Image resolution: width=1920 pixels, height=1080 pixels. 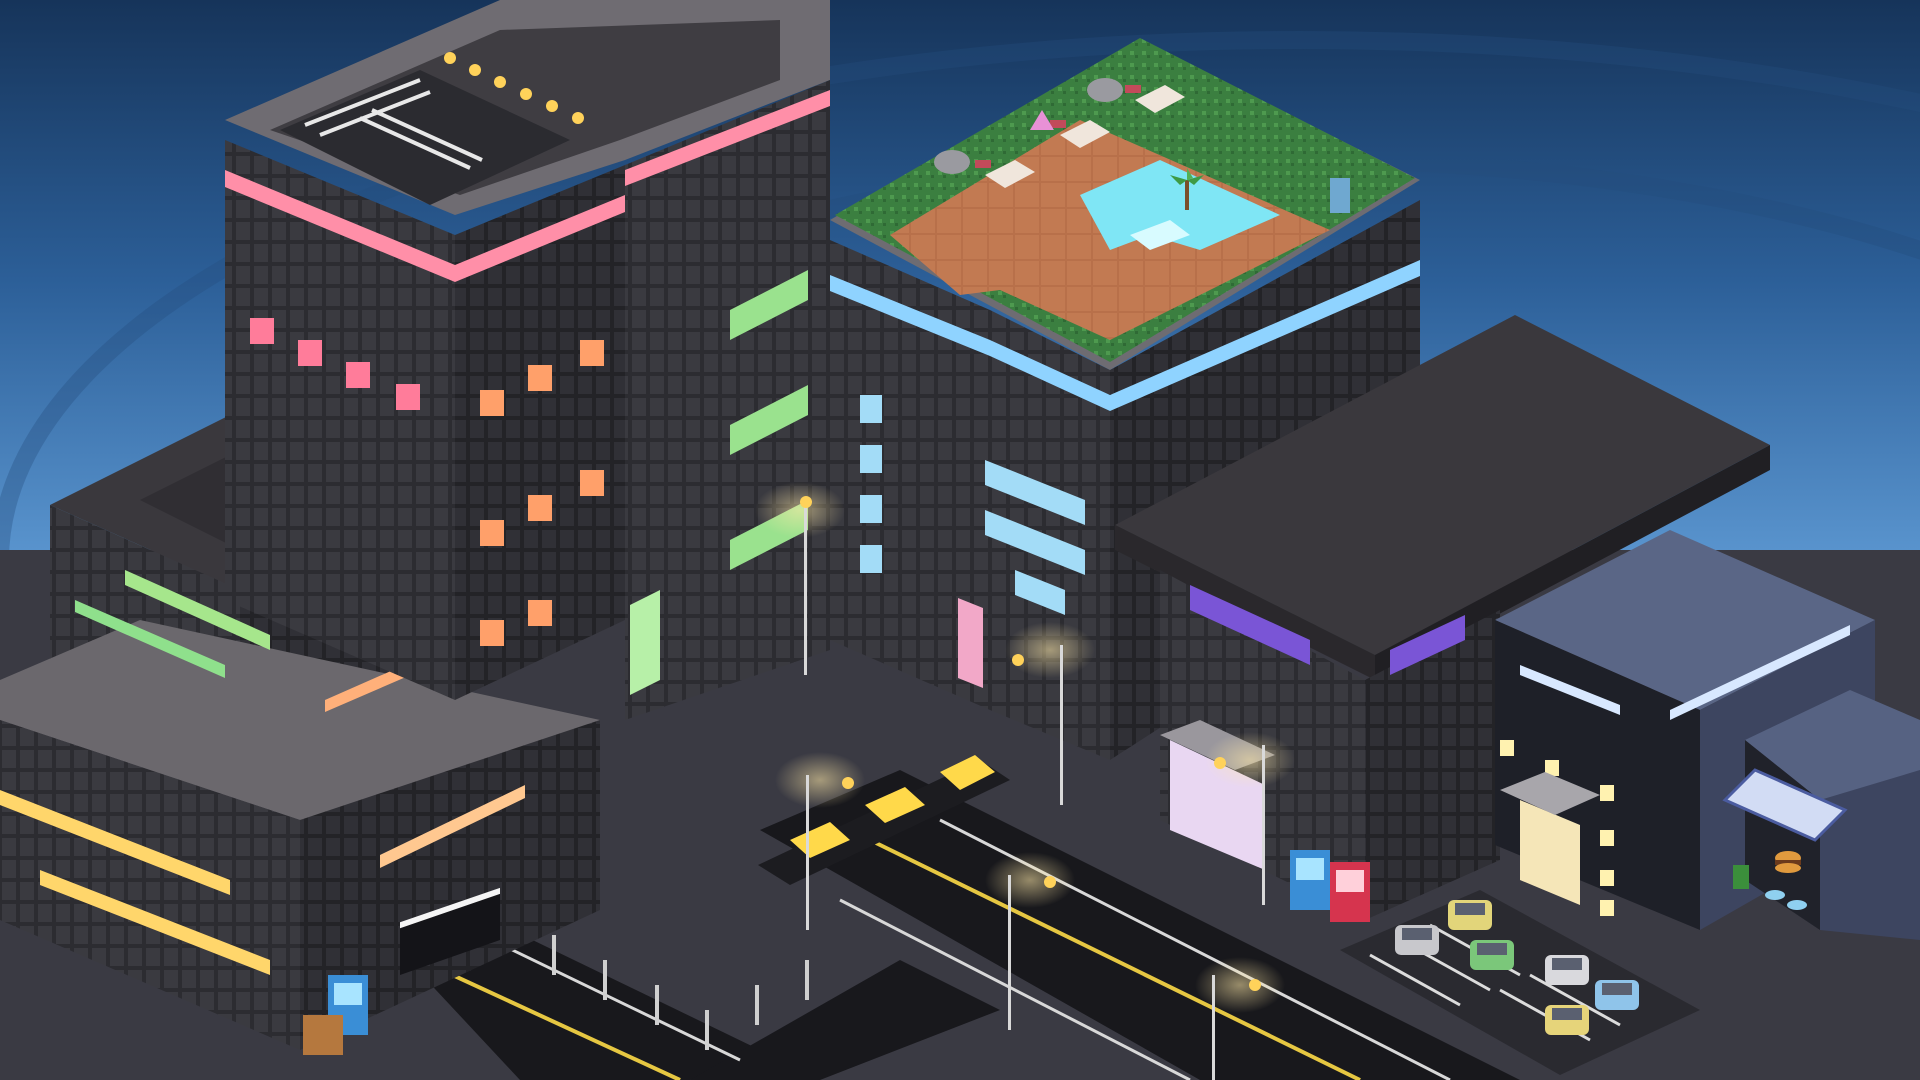 What do you see at coordinates (1340, 195) in the screenshot?
I see `rooftop-locker` at bounding box center [1340, 195].